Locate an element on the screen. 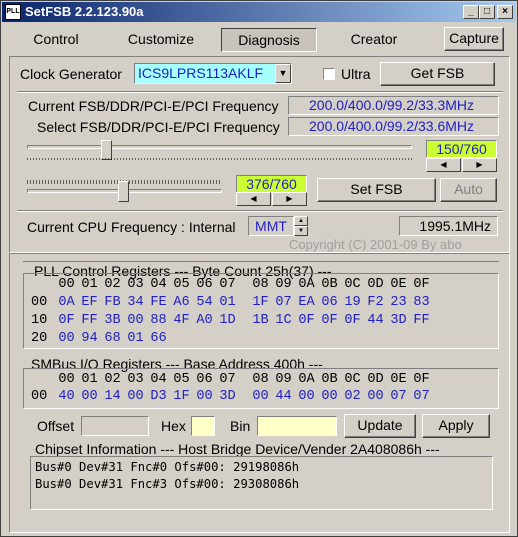 Image resolution: width=518 pixels, height=537 pixels. pll-register-cell: 94 is located at coordinates (89, 338).